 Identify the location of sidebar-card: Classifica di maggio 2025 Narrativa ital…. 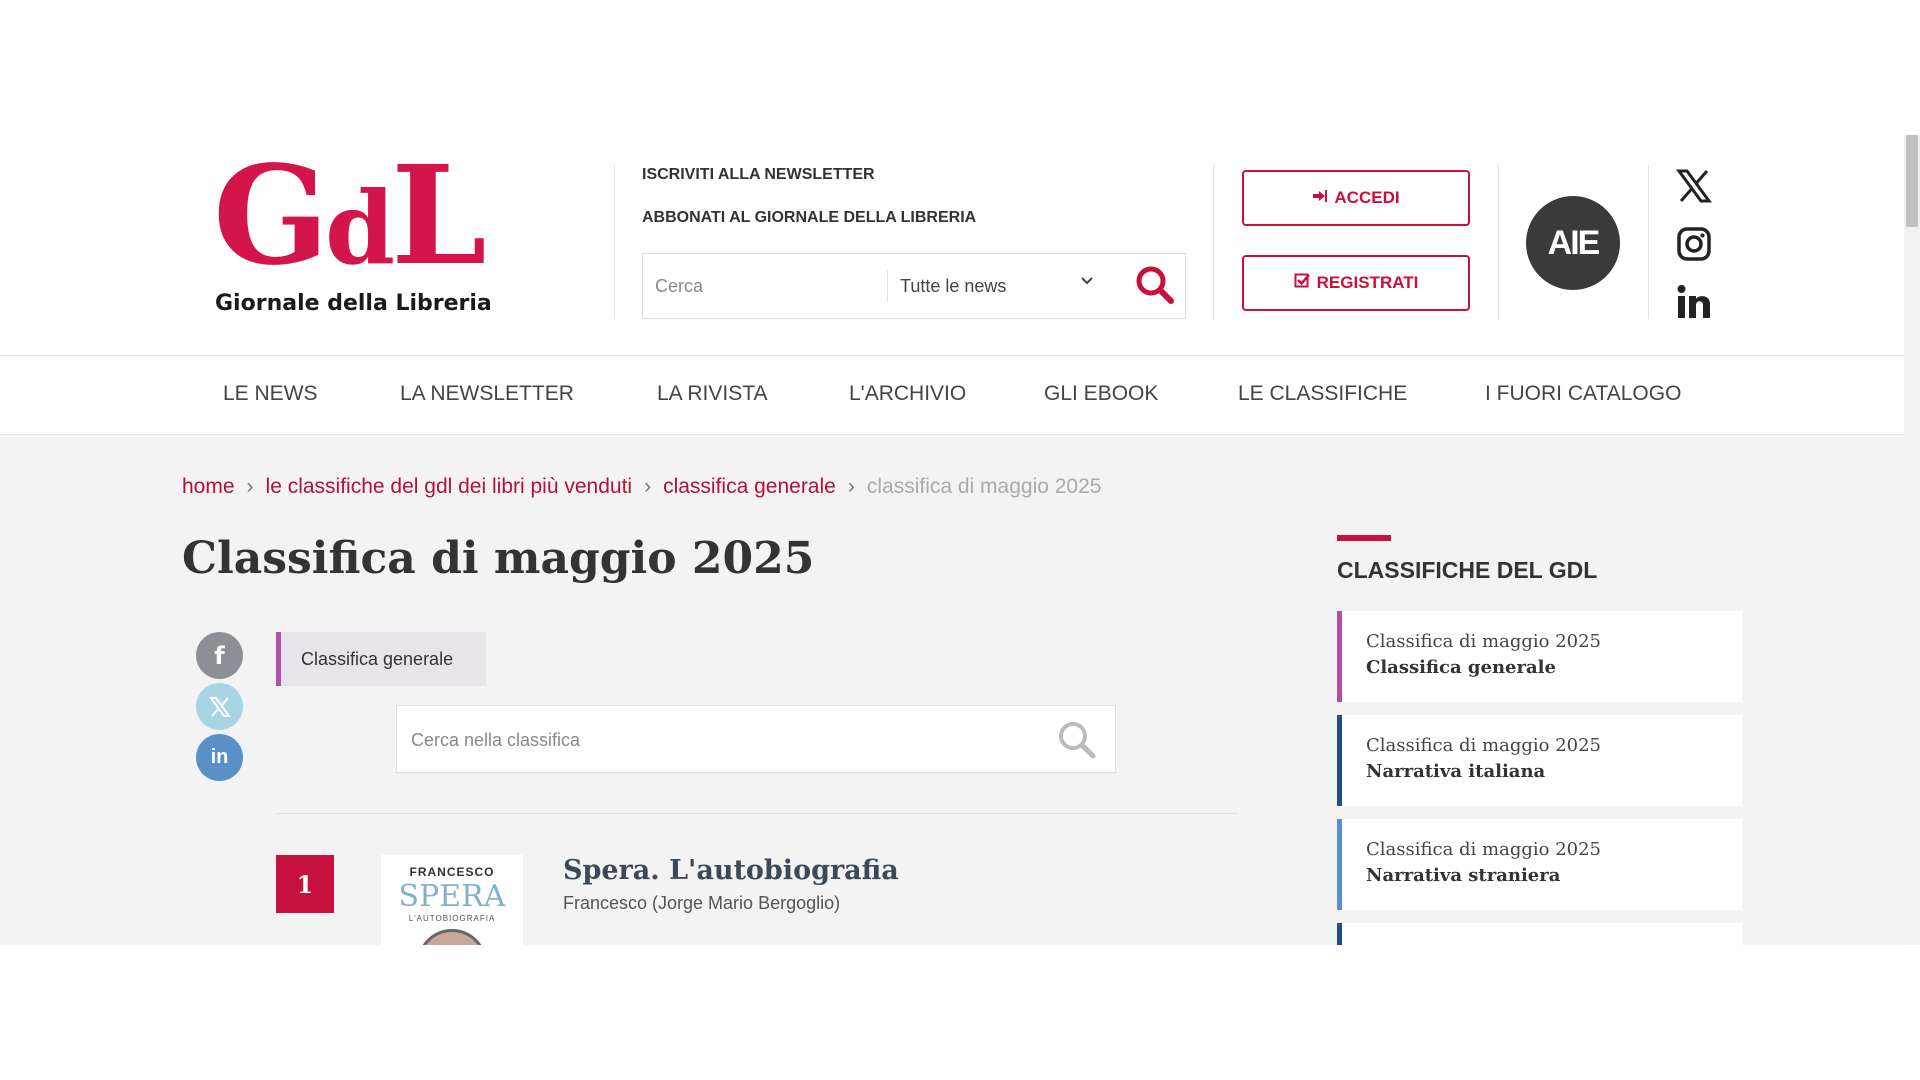
(1539, 760).